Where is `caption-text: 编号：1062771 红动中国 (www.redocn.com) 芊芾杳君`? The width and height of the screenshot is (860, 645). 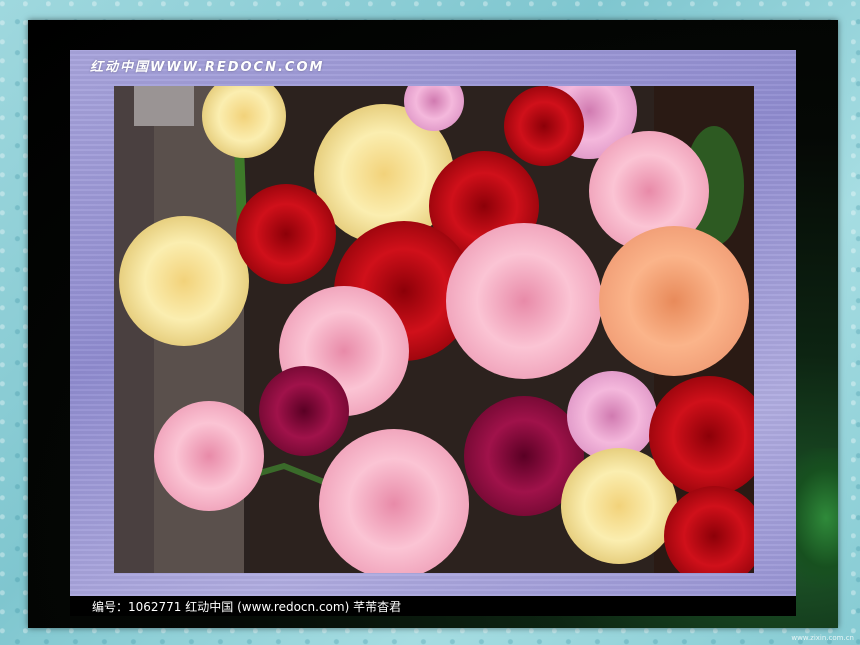 caption-text: 编号：1062771 红动中国 (www.redocn.com) 芊芾杳君 is located at coordinates (247, 607).